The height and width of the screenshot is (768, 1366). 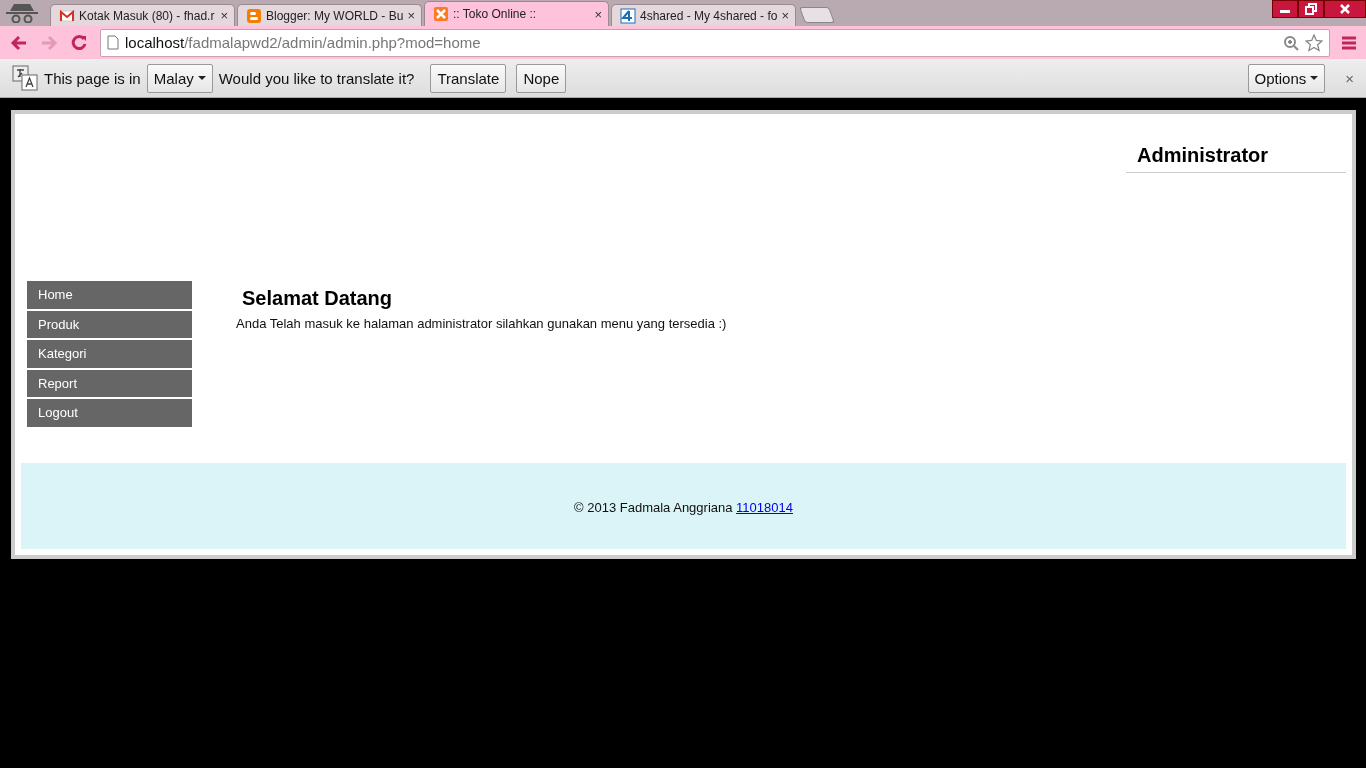 I want to click on translate-button: Translate, so click(x=468, y=78).